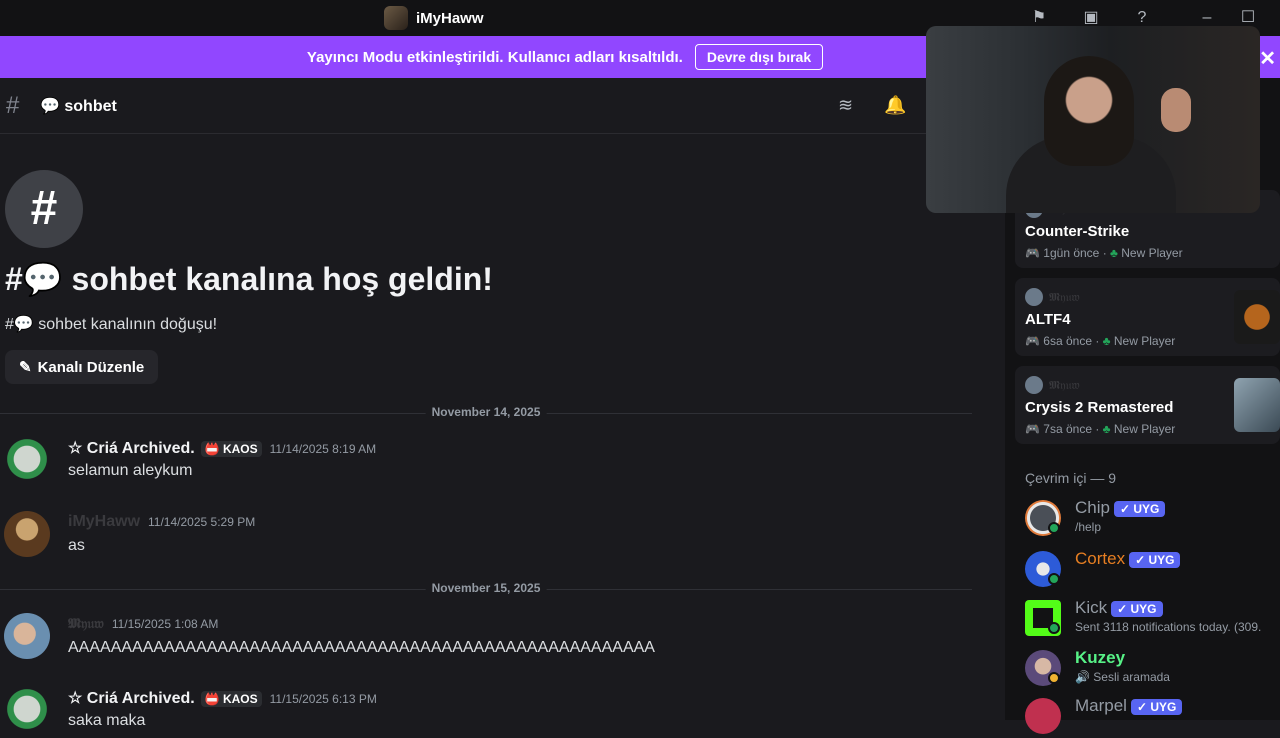  What do you see at coordinates (165, 624) in the screenshot?
I see `timestamp: 11/15/2025 1:08 AM` at bounding box center [165, 624].